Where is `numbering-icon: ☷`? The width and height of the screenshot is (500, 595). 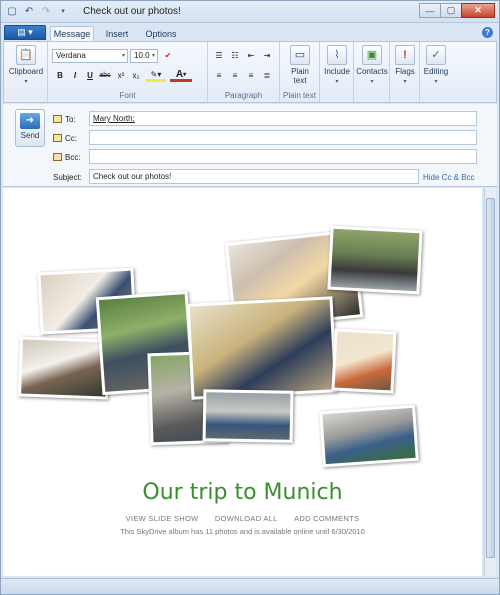 numbering-icon: ☷ is located at coordinates (235, 55).